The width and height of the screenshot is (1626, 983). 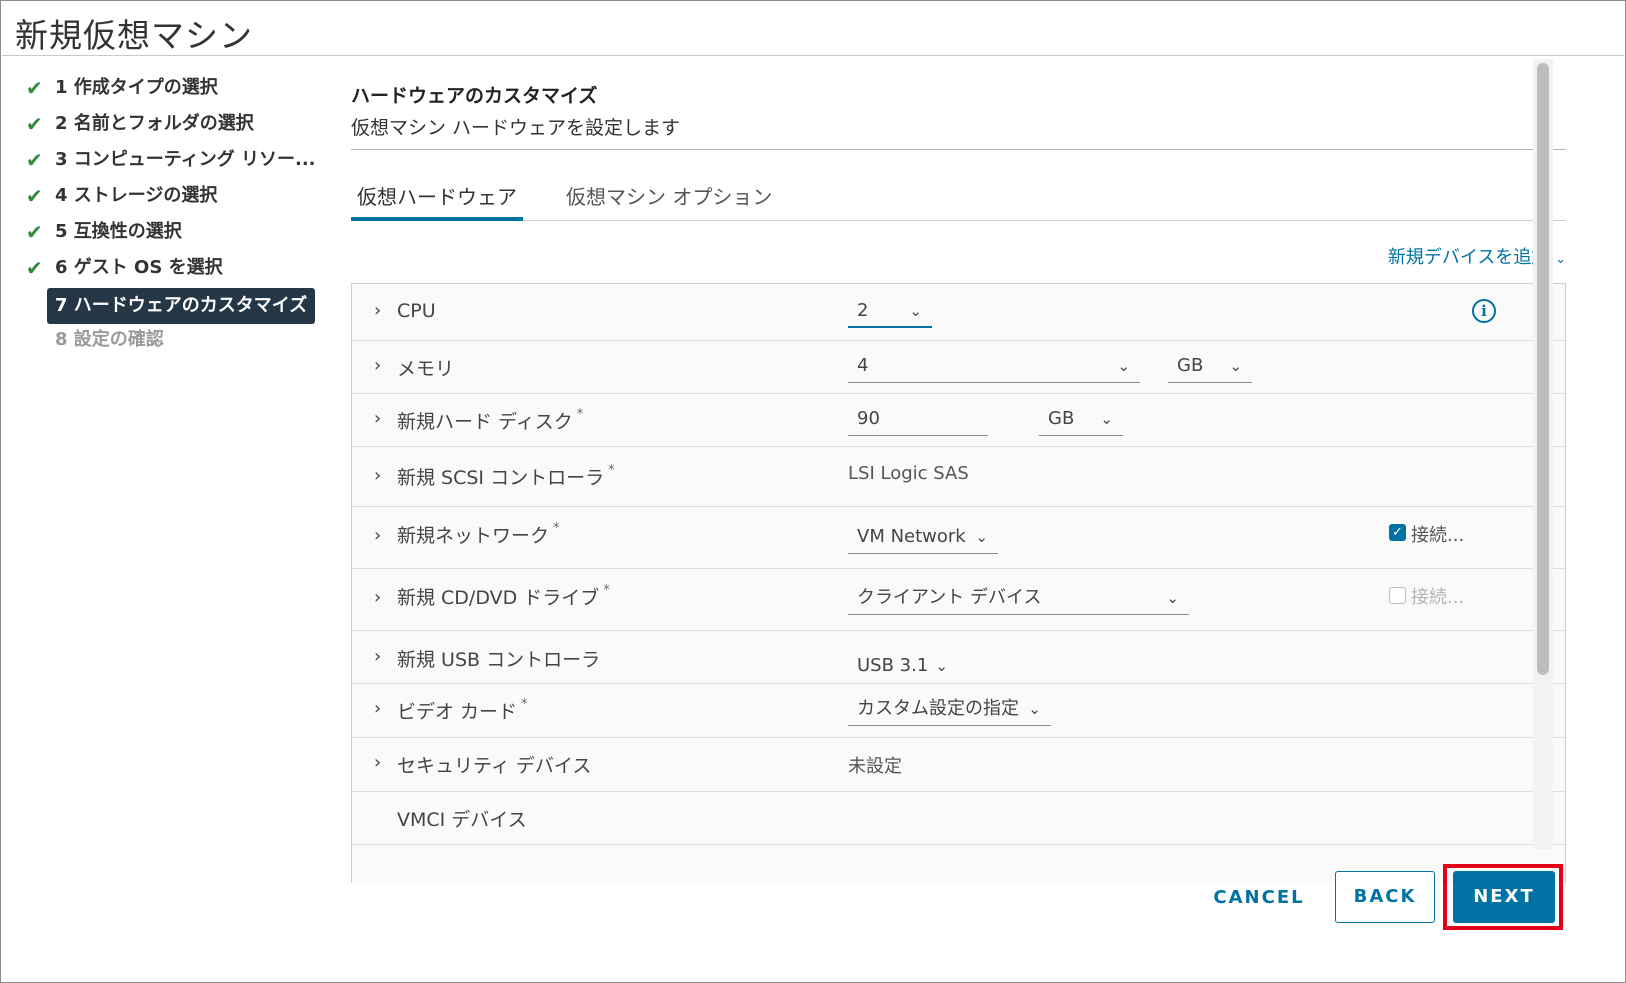 I want to click on memory-value: 4, so click(x=863, y=365).